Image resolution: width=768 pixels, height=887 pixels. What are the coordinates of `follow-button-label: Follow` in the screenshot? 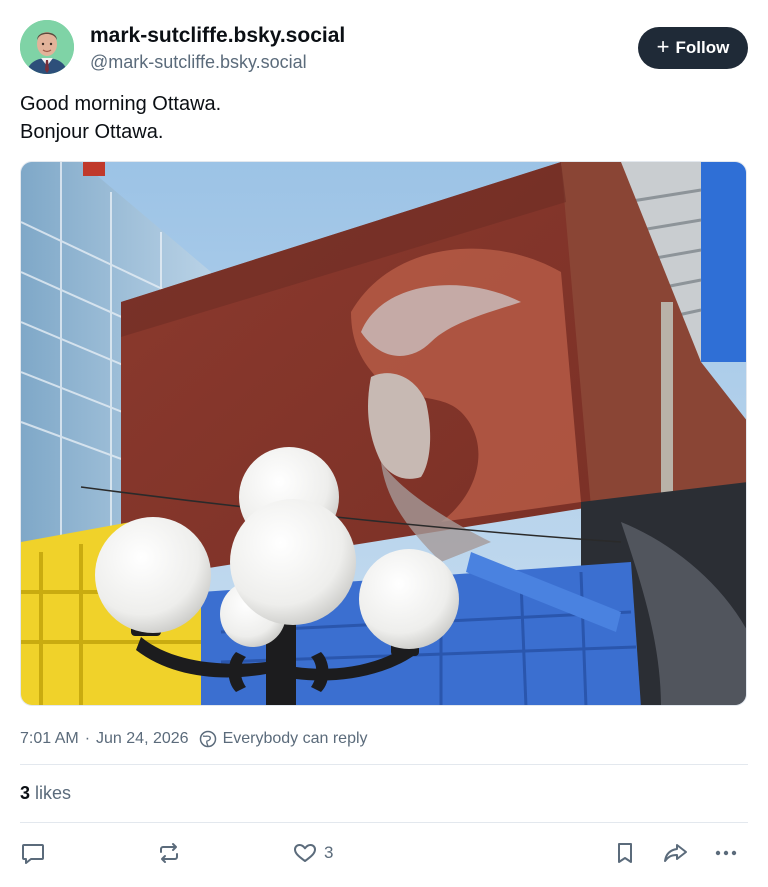 It's located at (702, 47).